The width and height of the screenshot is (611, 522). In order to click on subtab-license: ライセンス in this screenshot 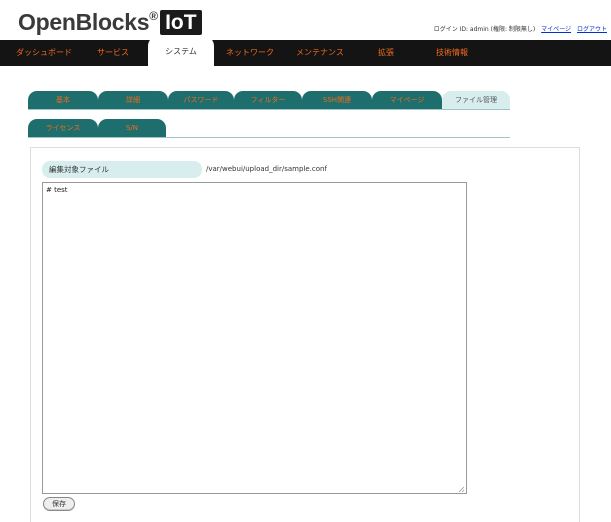, I will do `click(63, 128)`.